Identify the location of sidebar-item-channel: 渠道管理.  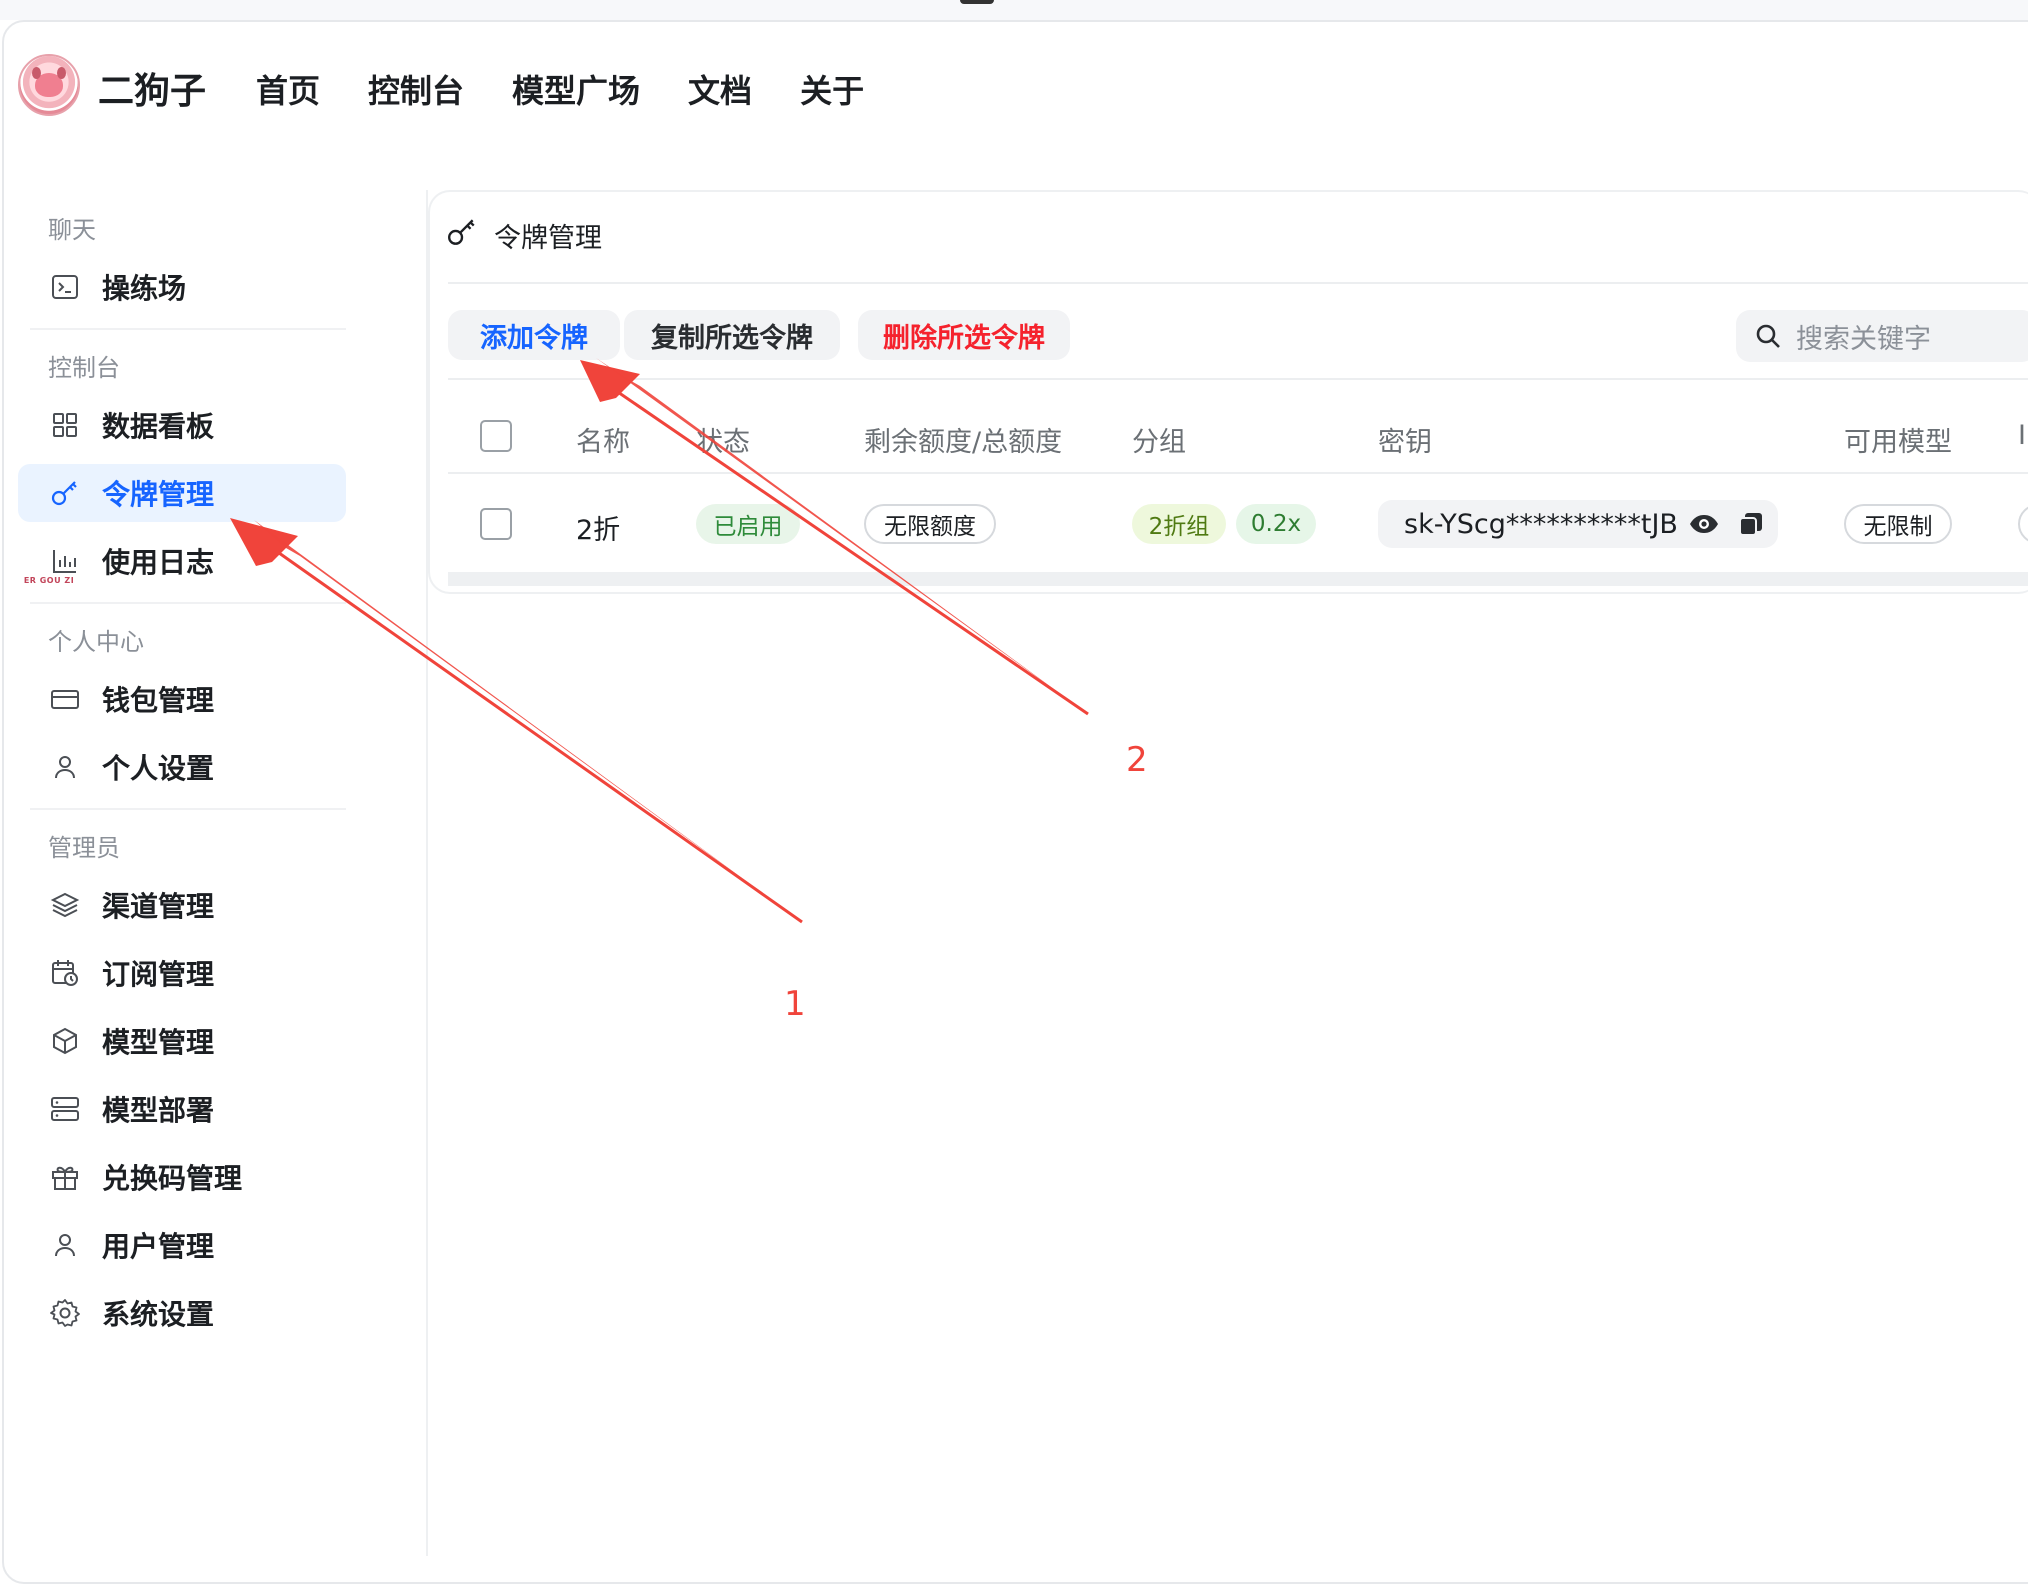
(182, 905).